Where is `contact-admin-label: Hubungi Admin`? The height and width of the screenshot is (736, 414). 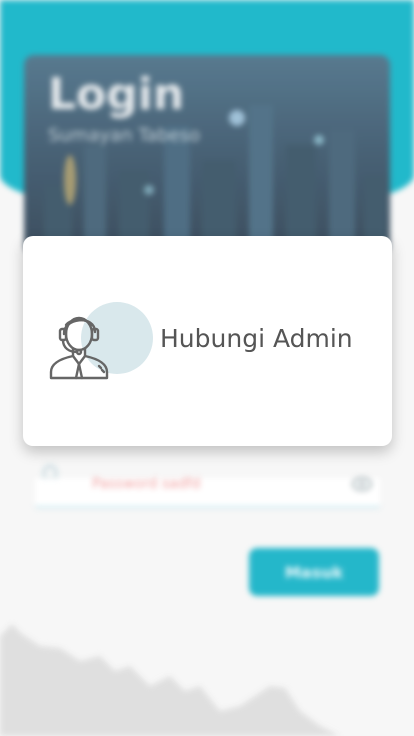 contact-admin-label: Hubungi Admin is located at coordinates (256, 338).